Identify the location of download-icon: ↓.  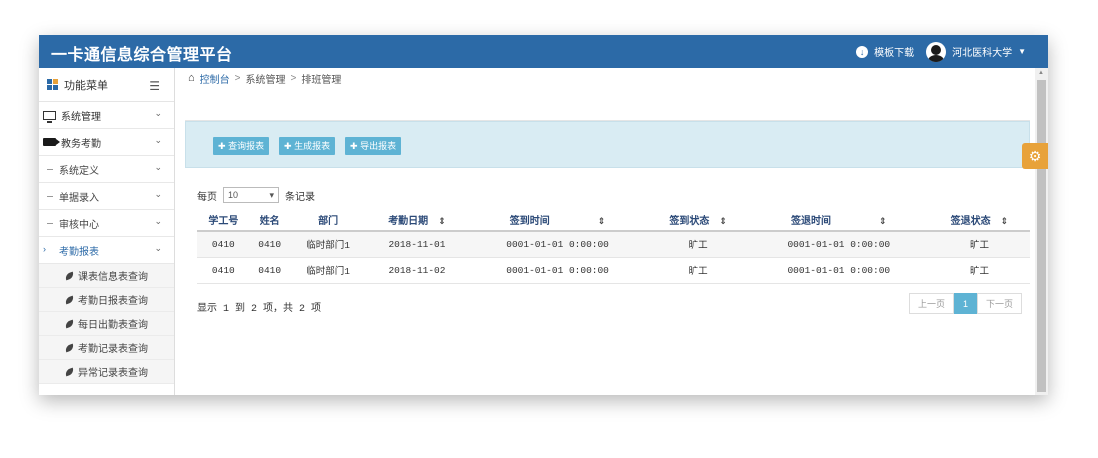
(862, 51).